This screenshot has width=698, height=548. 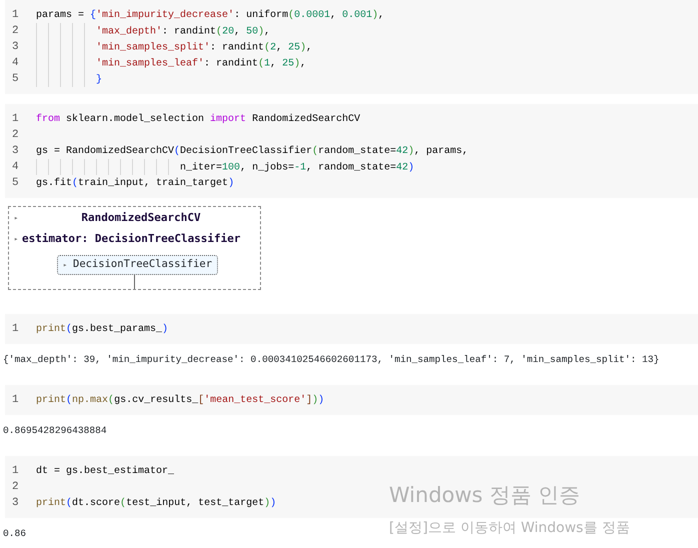 I want to click on estimator-title: RandomizedSearchCV, so click(x=141, y=218).